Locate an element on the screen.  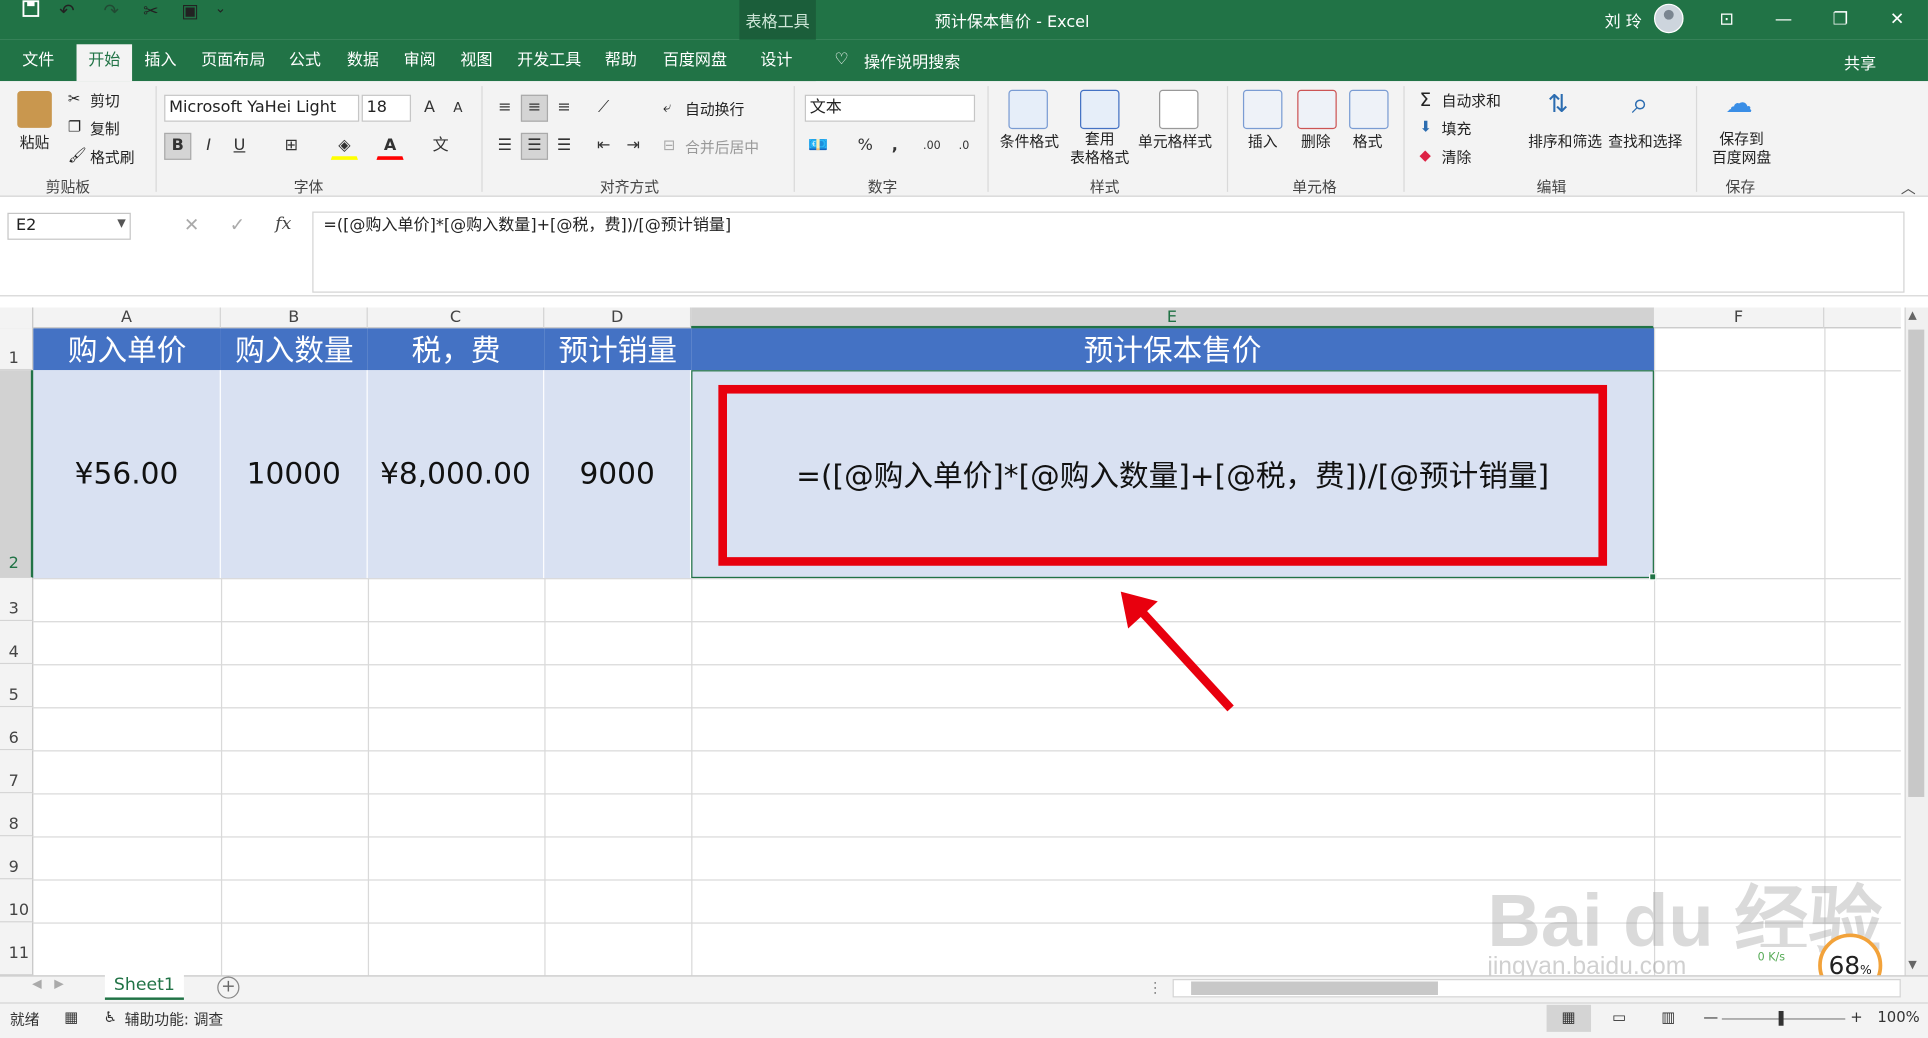
prev-sheet-icon: ◀ is located at coordinates (37, 985).